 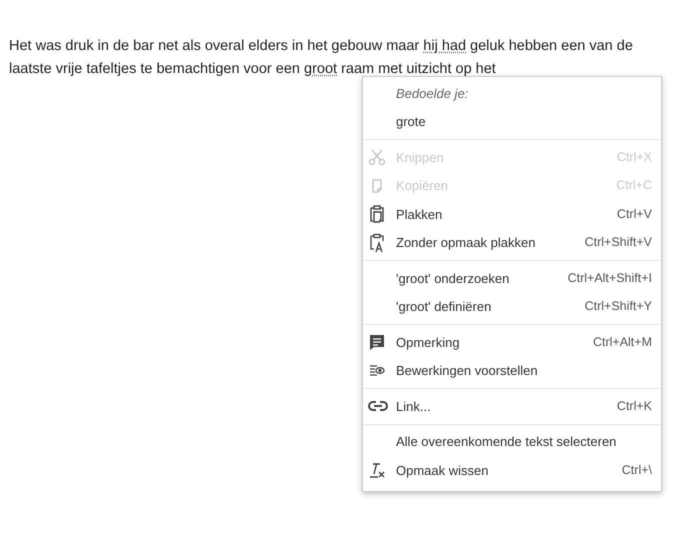 I want to click on scissors-icon, so click(x=377, y=157).